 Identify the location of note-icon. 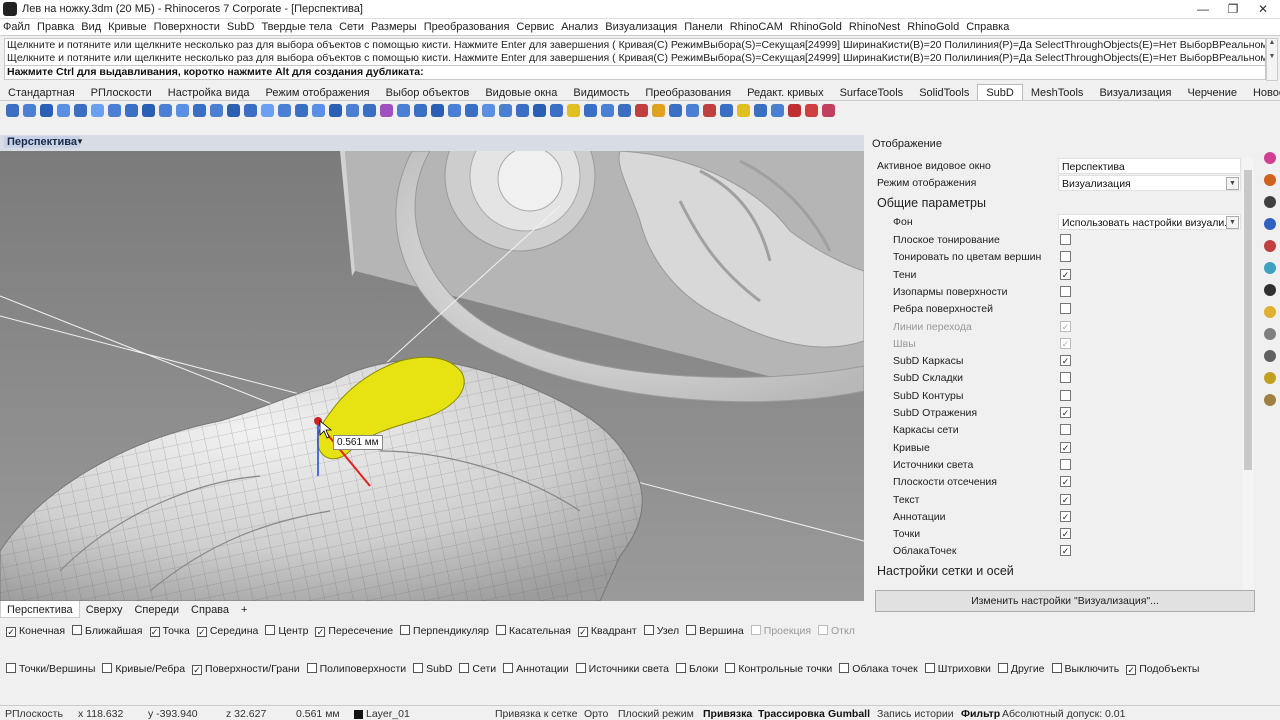
(1270, 378).